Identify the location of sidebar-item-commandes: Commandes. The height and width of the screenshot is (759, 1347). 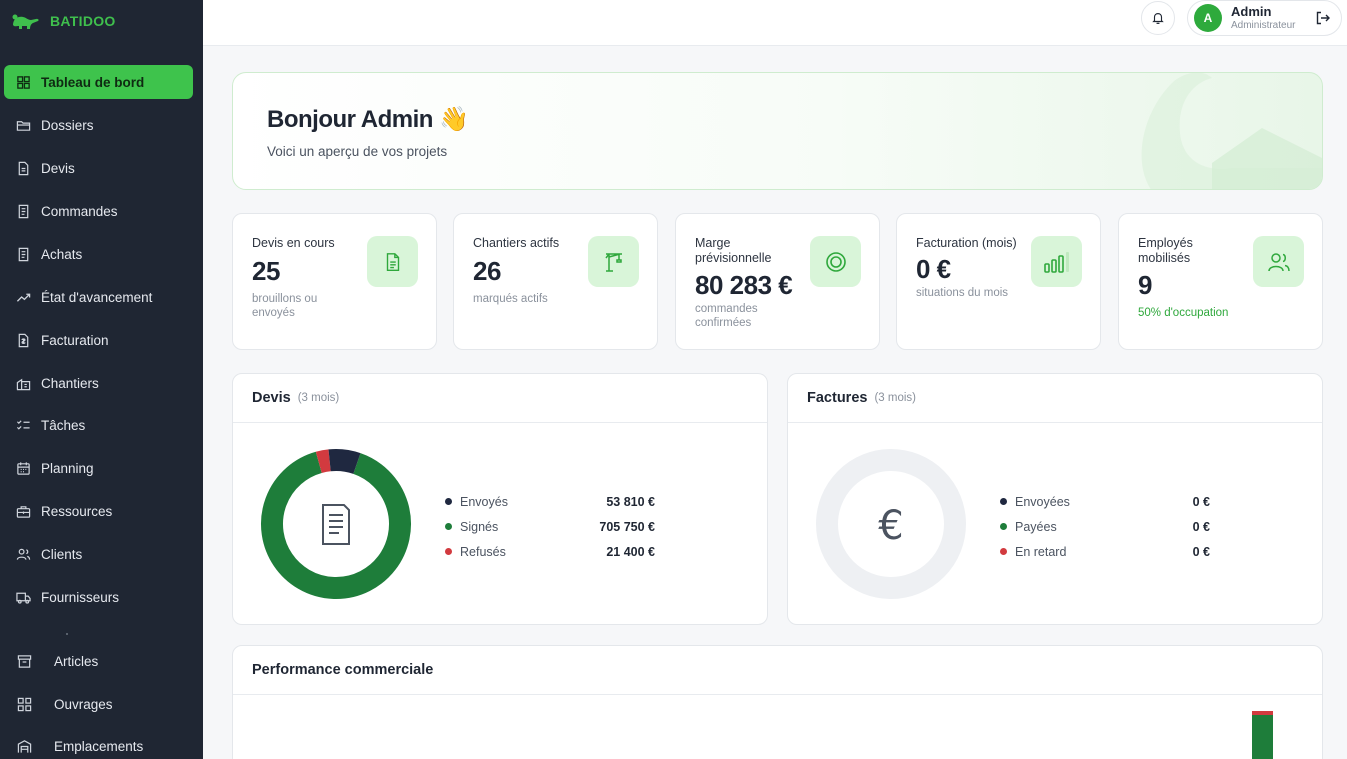
(98, 211).